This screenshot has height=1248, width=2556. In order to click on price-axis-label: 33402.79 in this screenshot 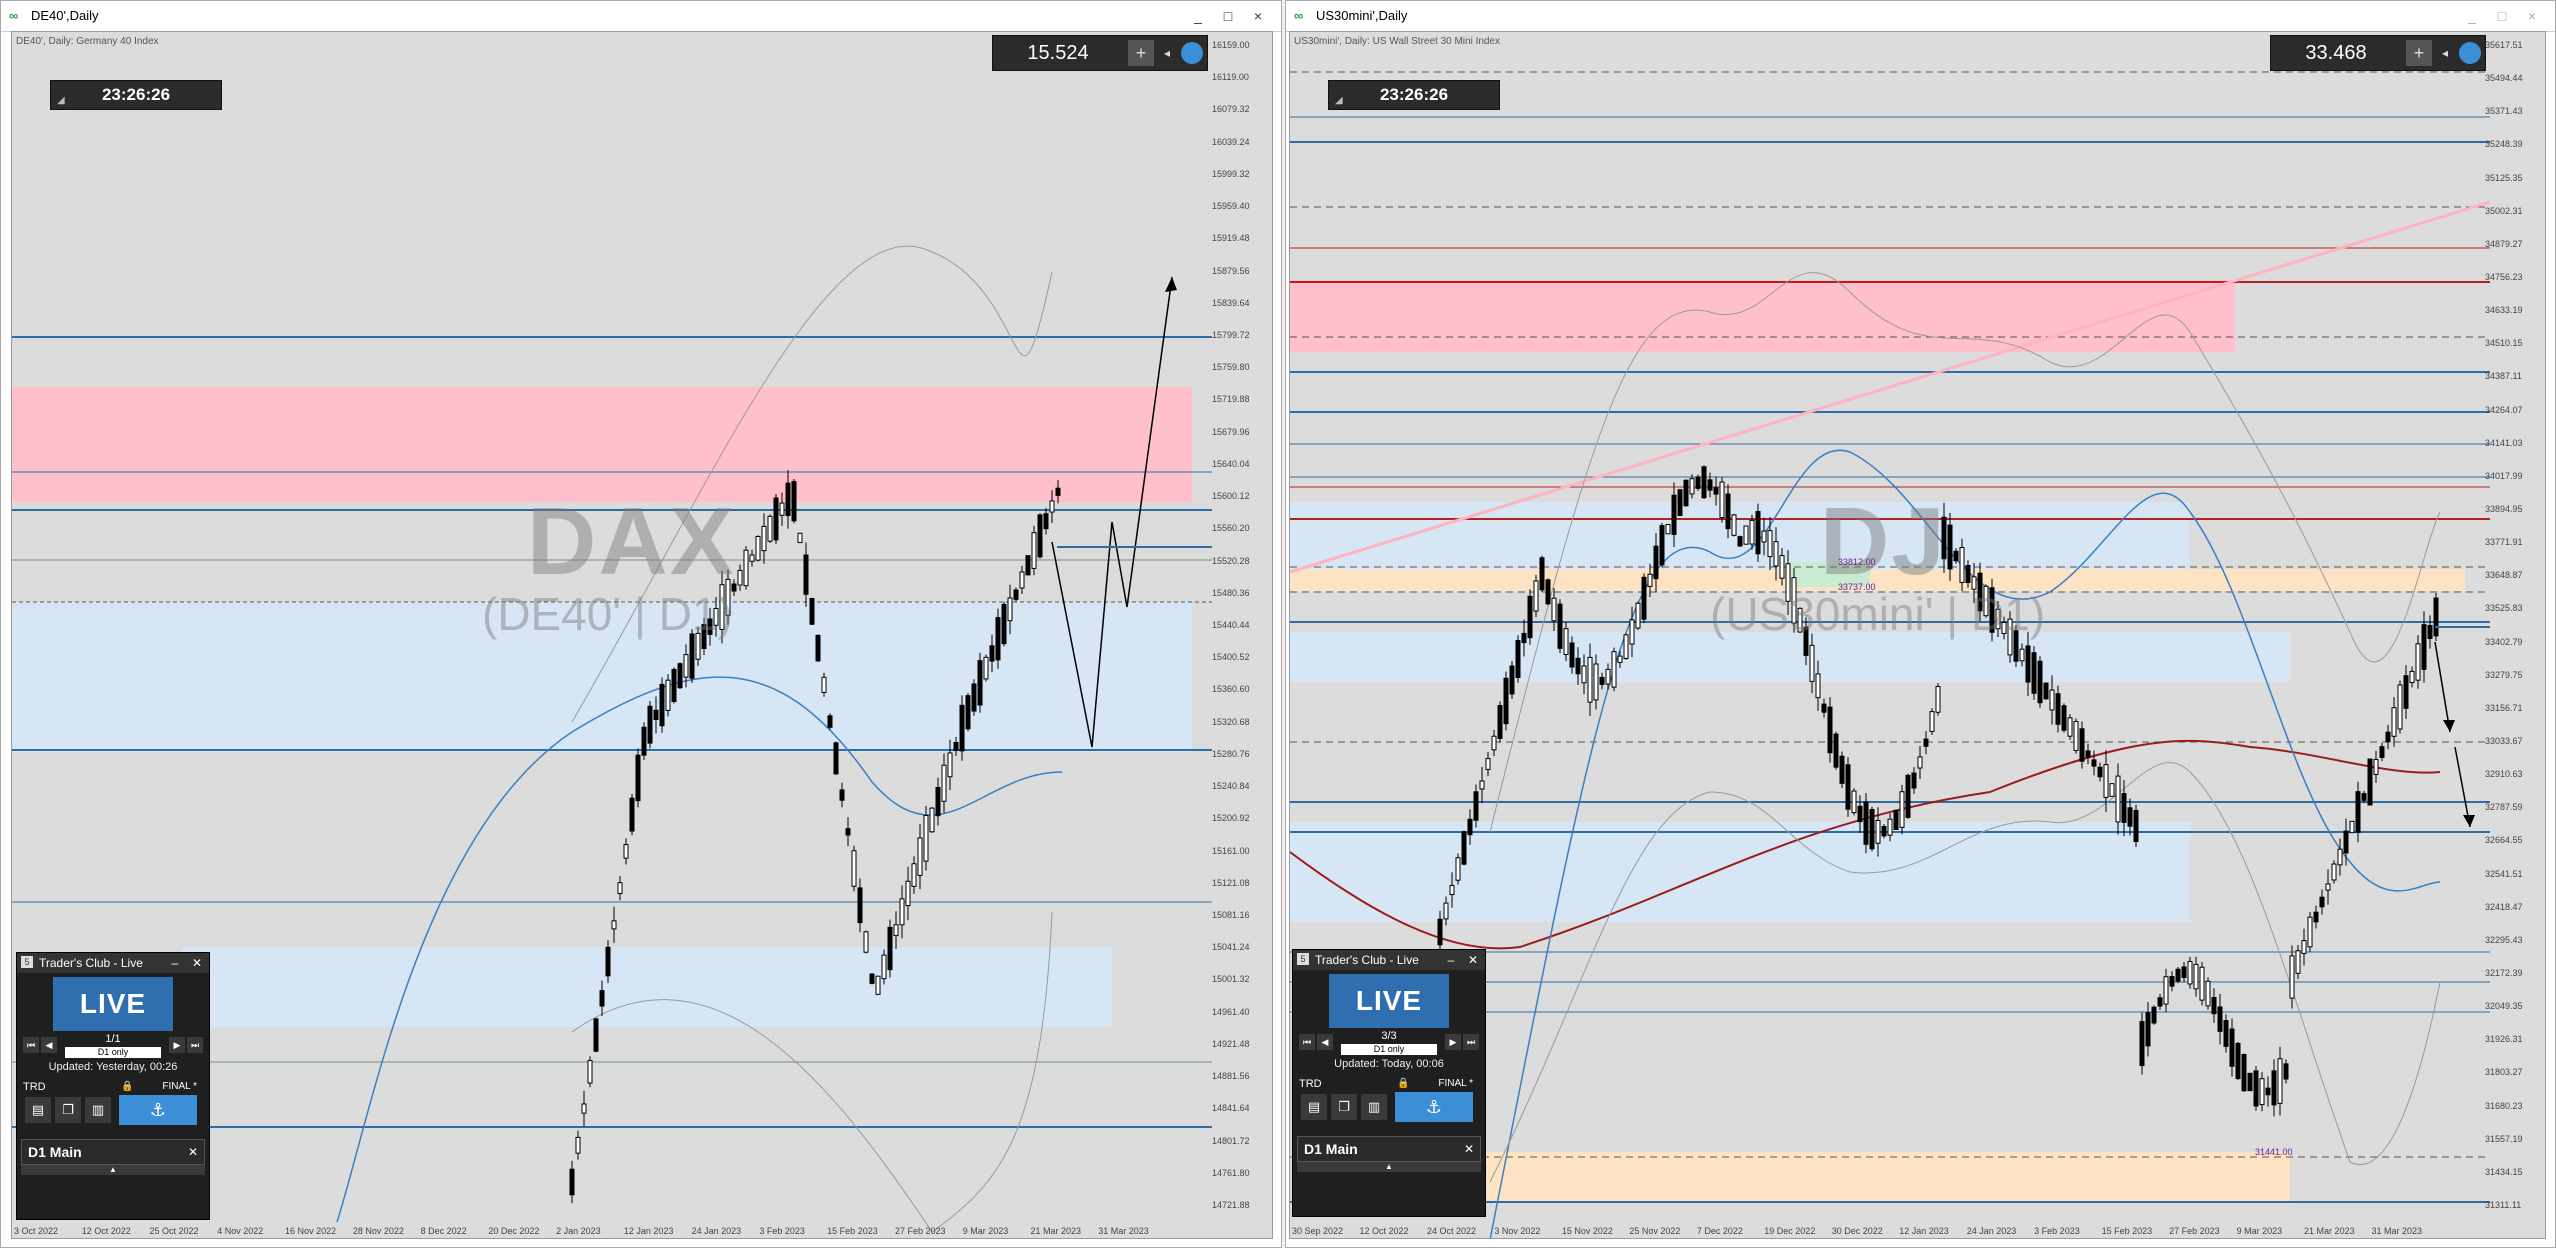, I will do `click(2504, 641)`.